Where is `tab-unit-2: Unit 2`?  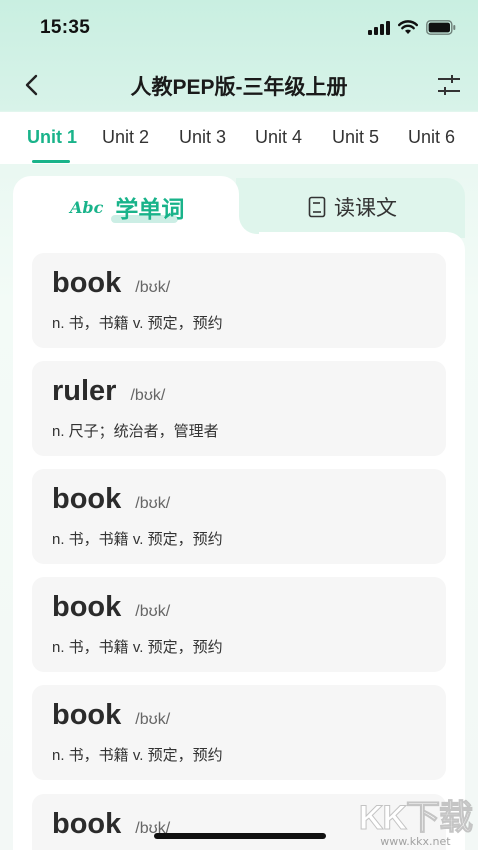
tab-unit-2: Unit 2 is located at coordinates (125, 137).